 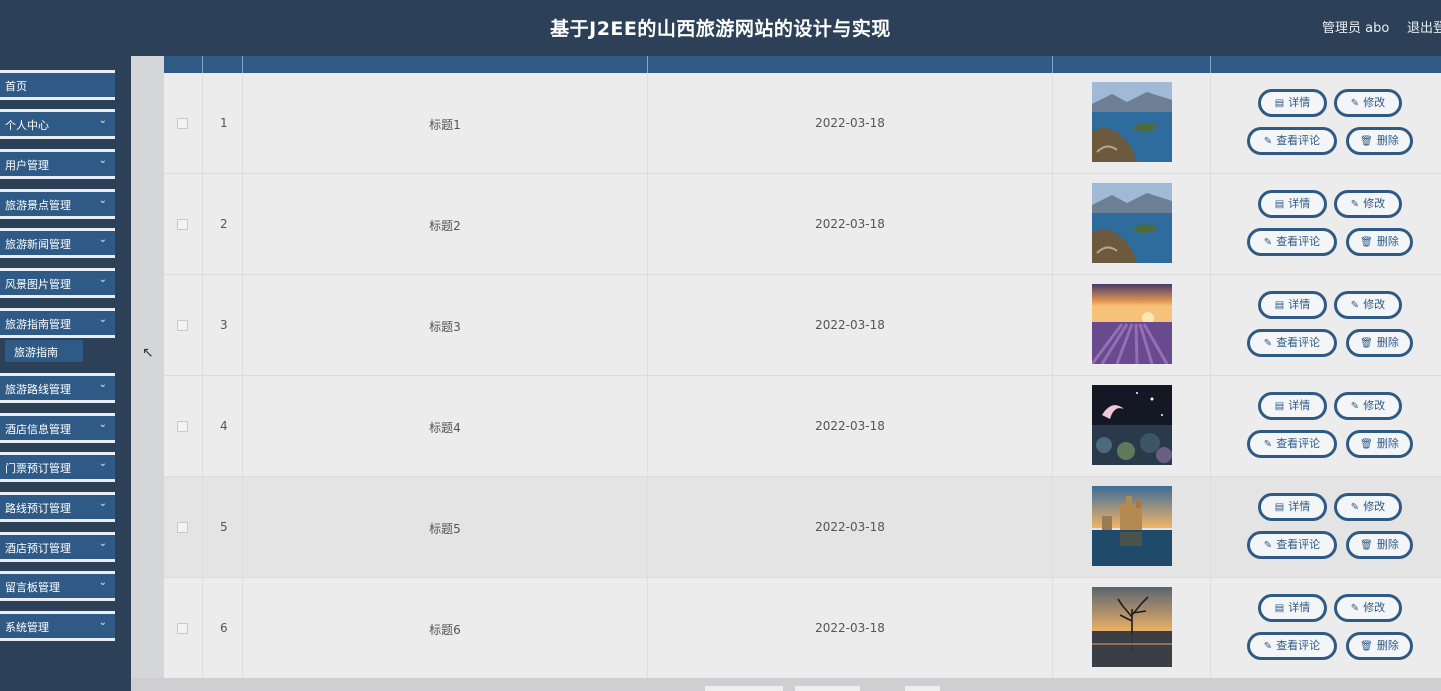 What do you see at coordinates (57, 323) in the screenshot?
I see `sidebar-item-6: 旅游指南管理 ⌄` at bounding box center [57, 323].